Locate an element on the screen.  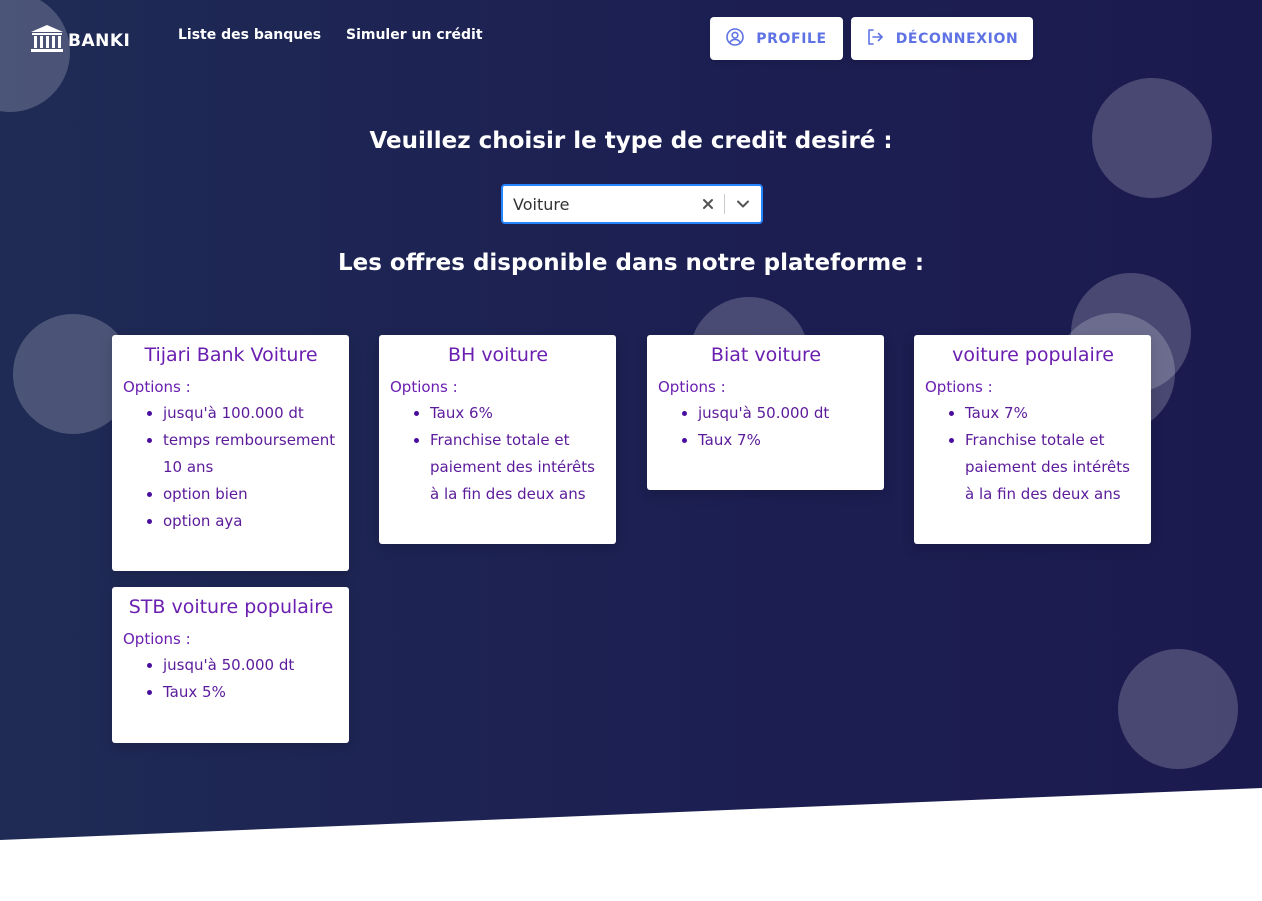
brand-logo: BANKI is located at coordinates (80, 41).